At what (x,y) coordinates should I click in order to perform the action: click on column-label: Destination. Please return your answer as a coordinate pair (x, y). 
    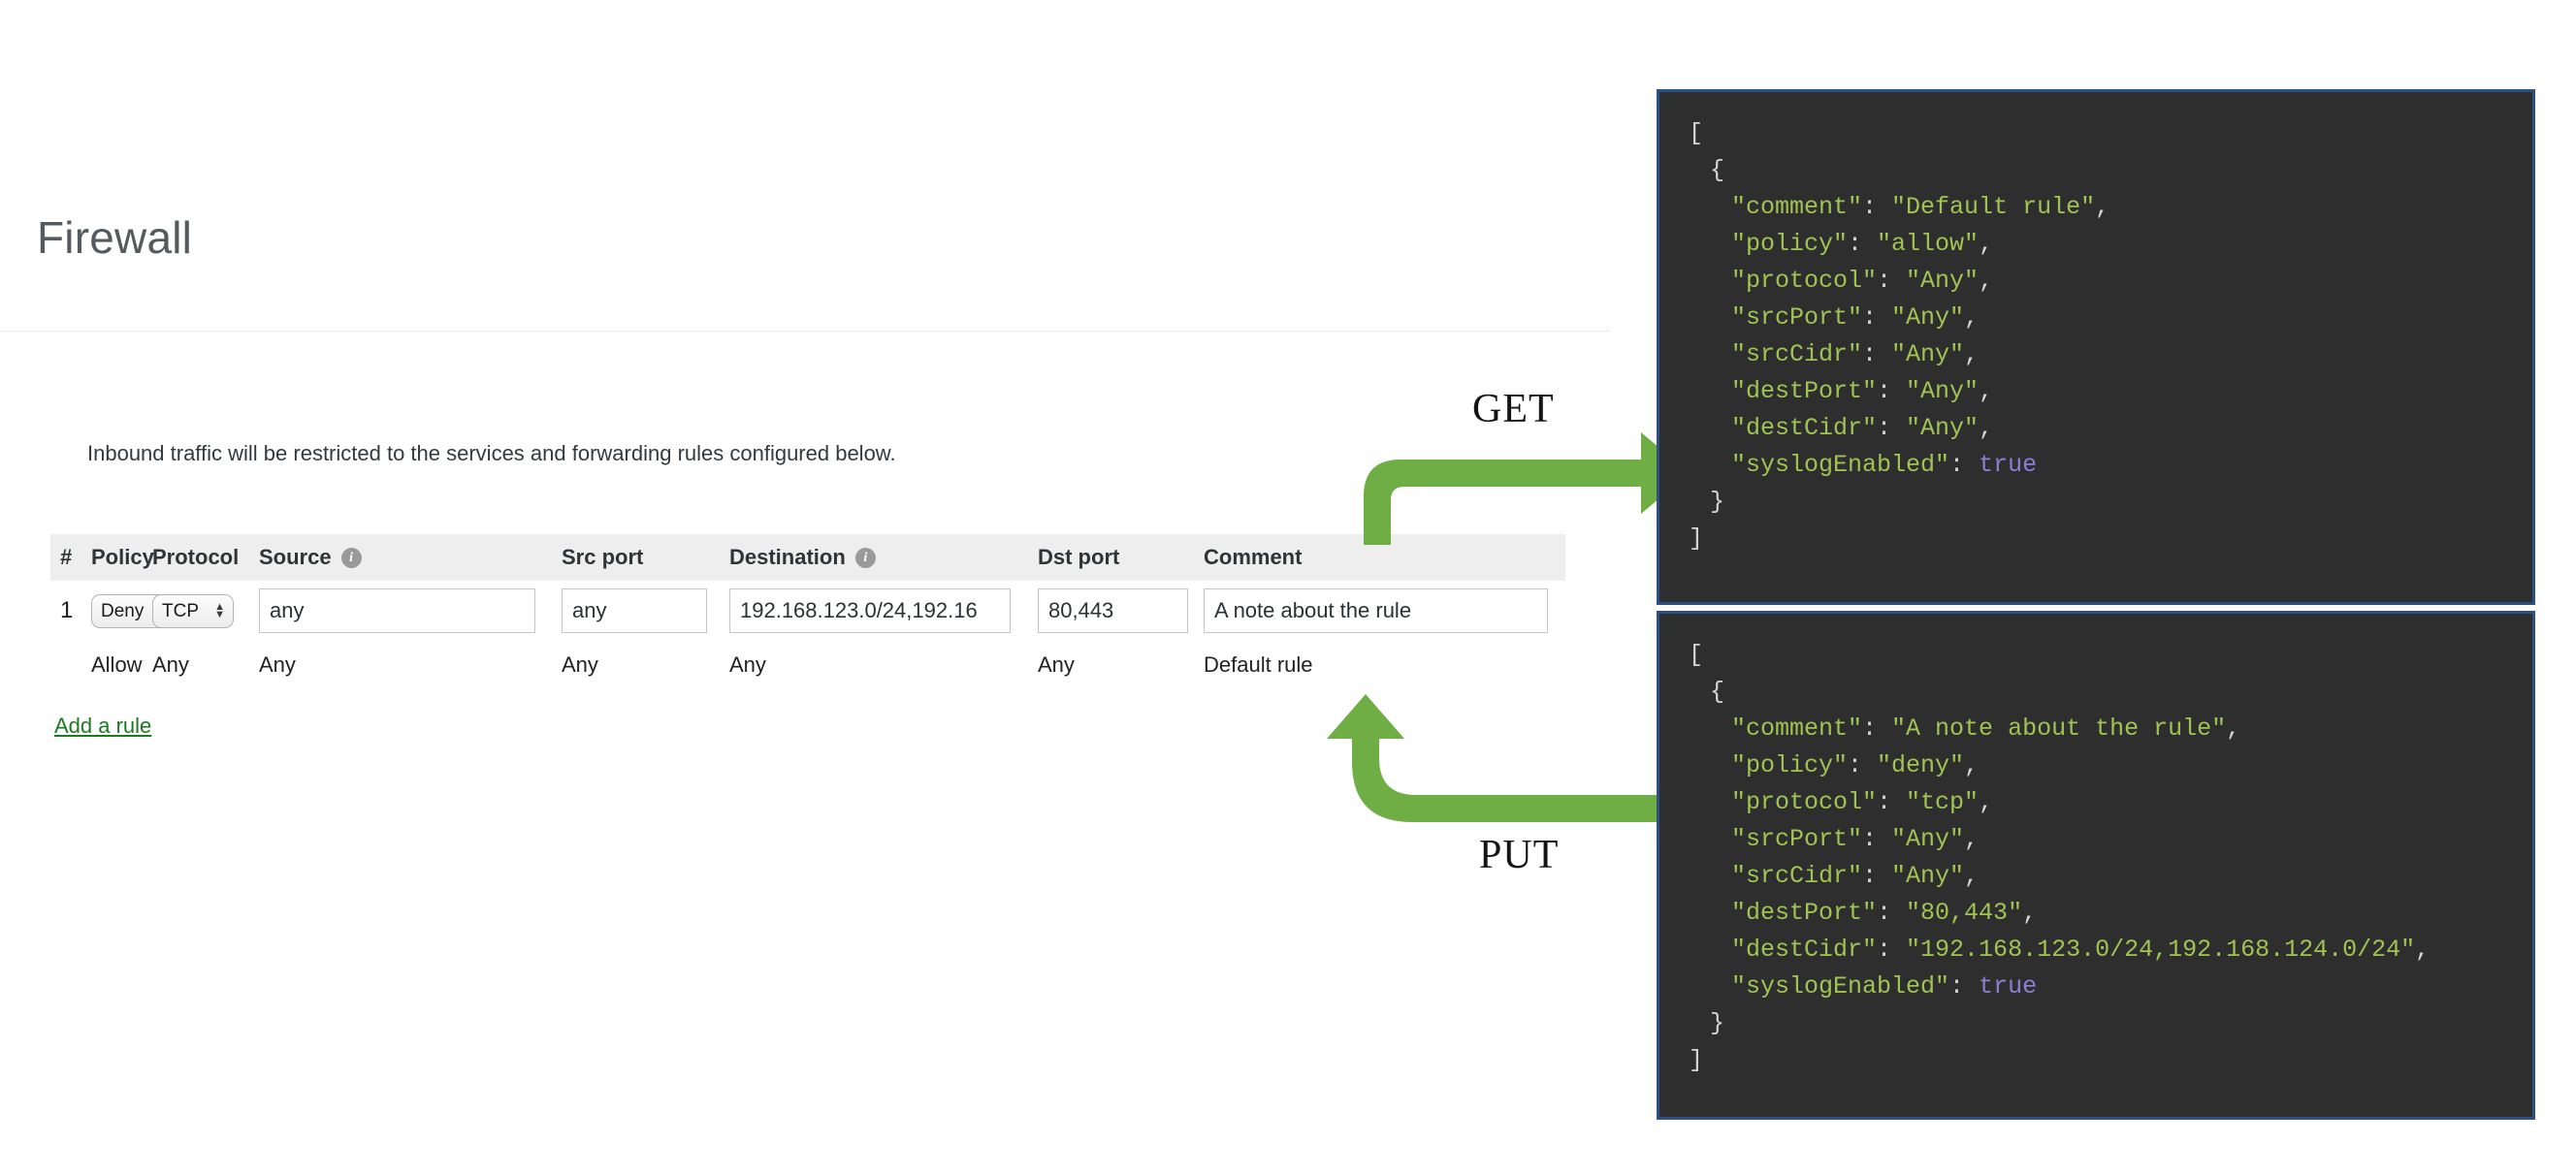
    Looking at the image, I should click on (787, 557).